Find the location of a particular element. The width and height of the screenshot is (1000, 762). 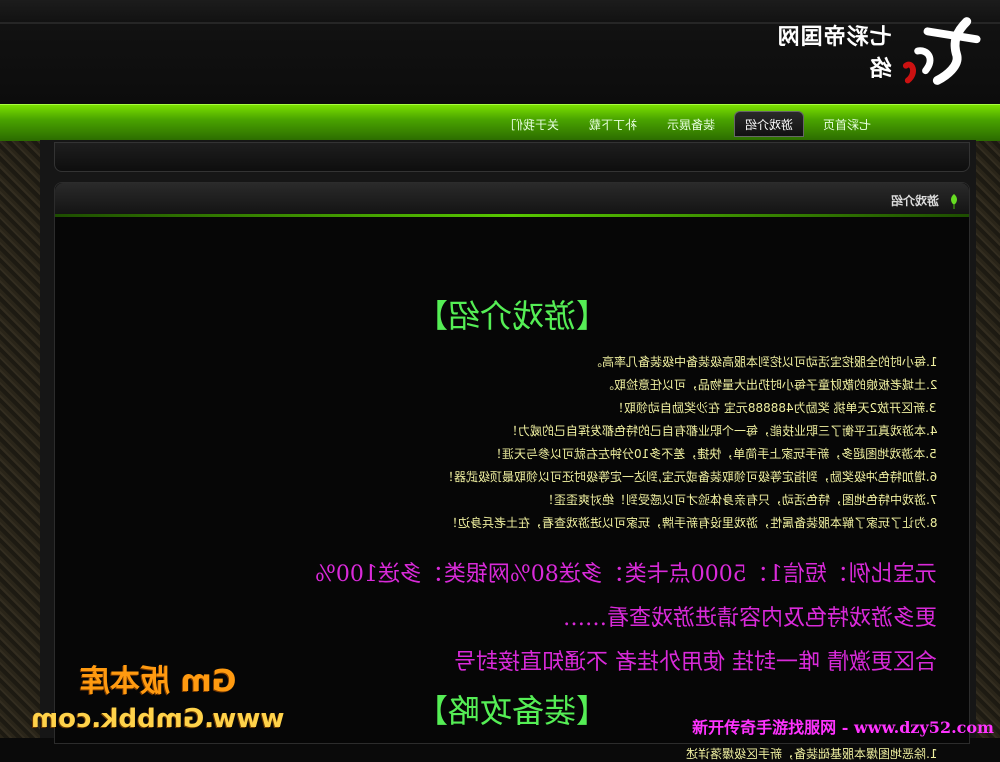

panel-header: 游戏介绍 is located at coordinates (512, 200).